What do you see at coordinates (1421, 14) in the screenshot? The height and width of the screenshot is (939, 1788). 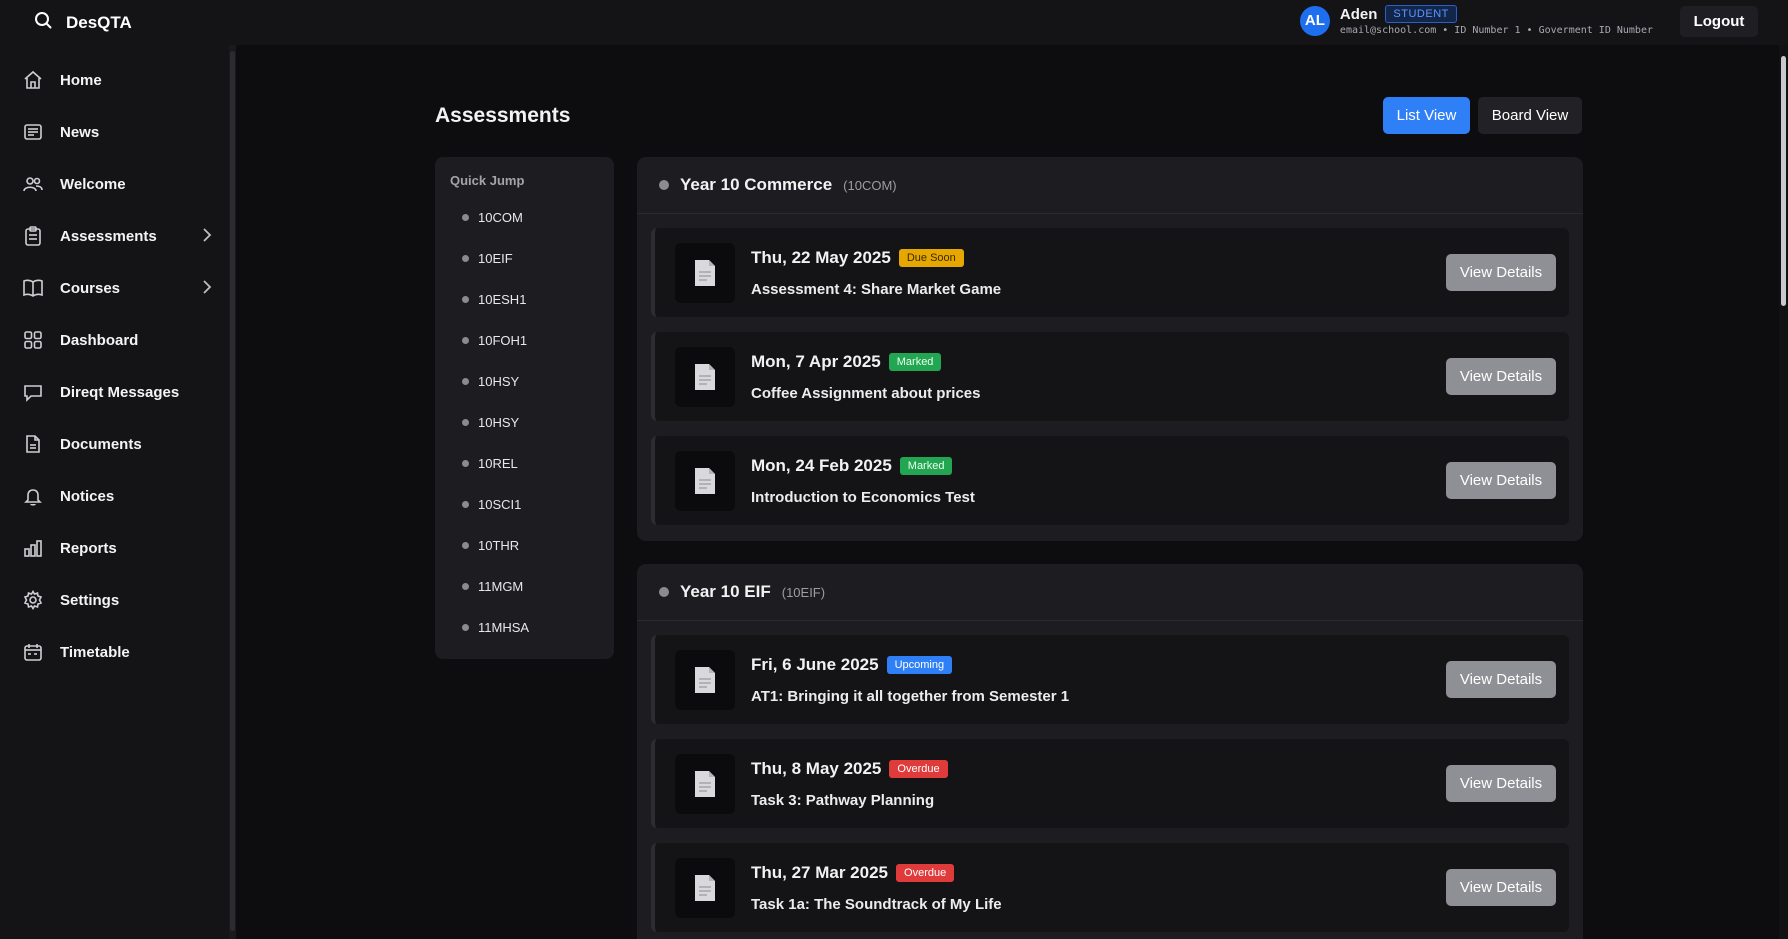 I see `role-badge: STUDENT` at bounding box center [1421, 14].